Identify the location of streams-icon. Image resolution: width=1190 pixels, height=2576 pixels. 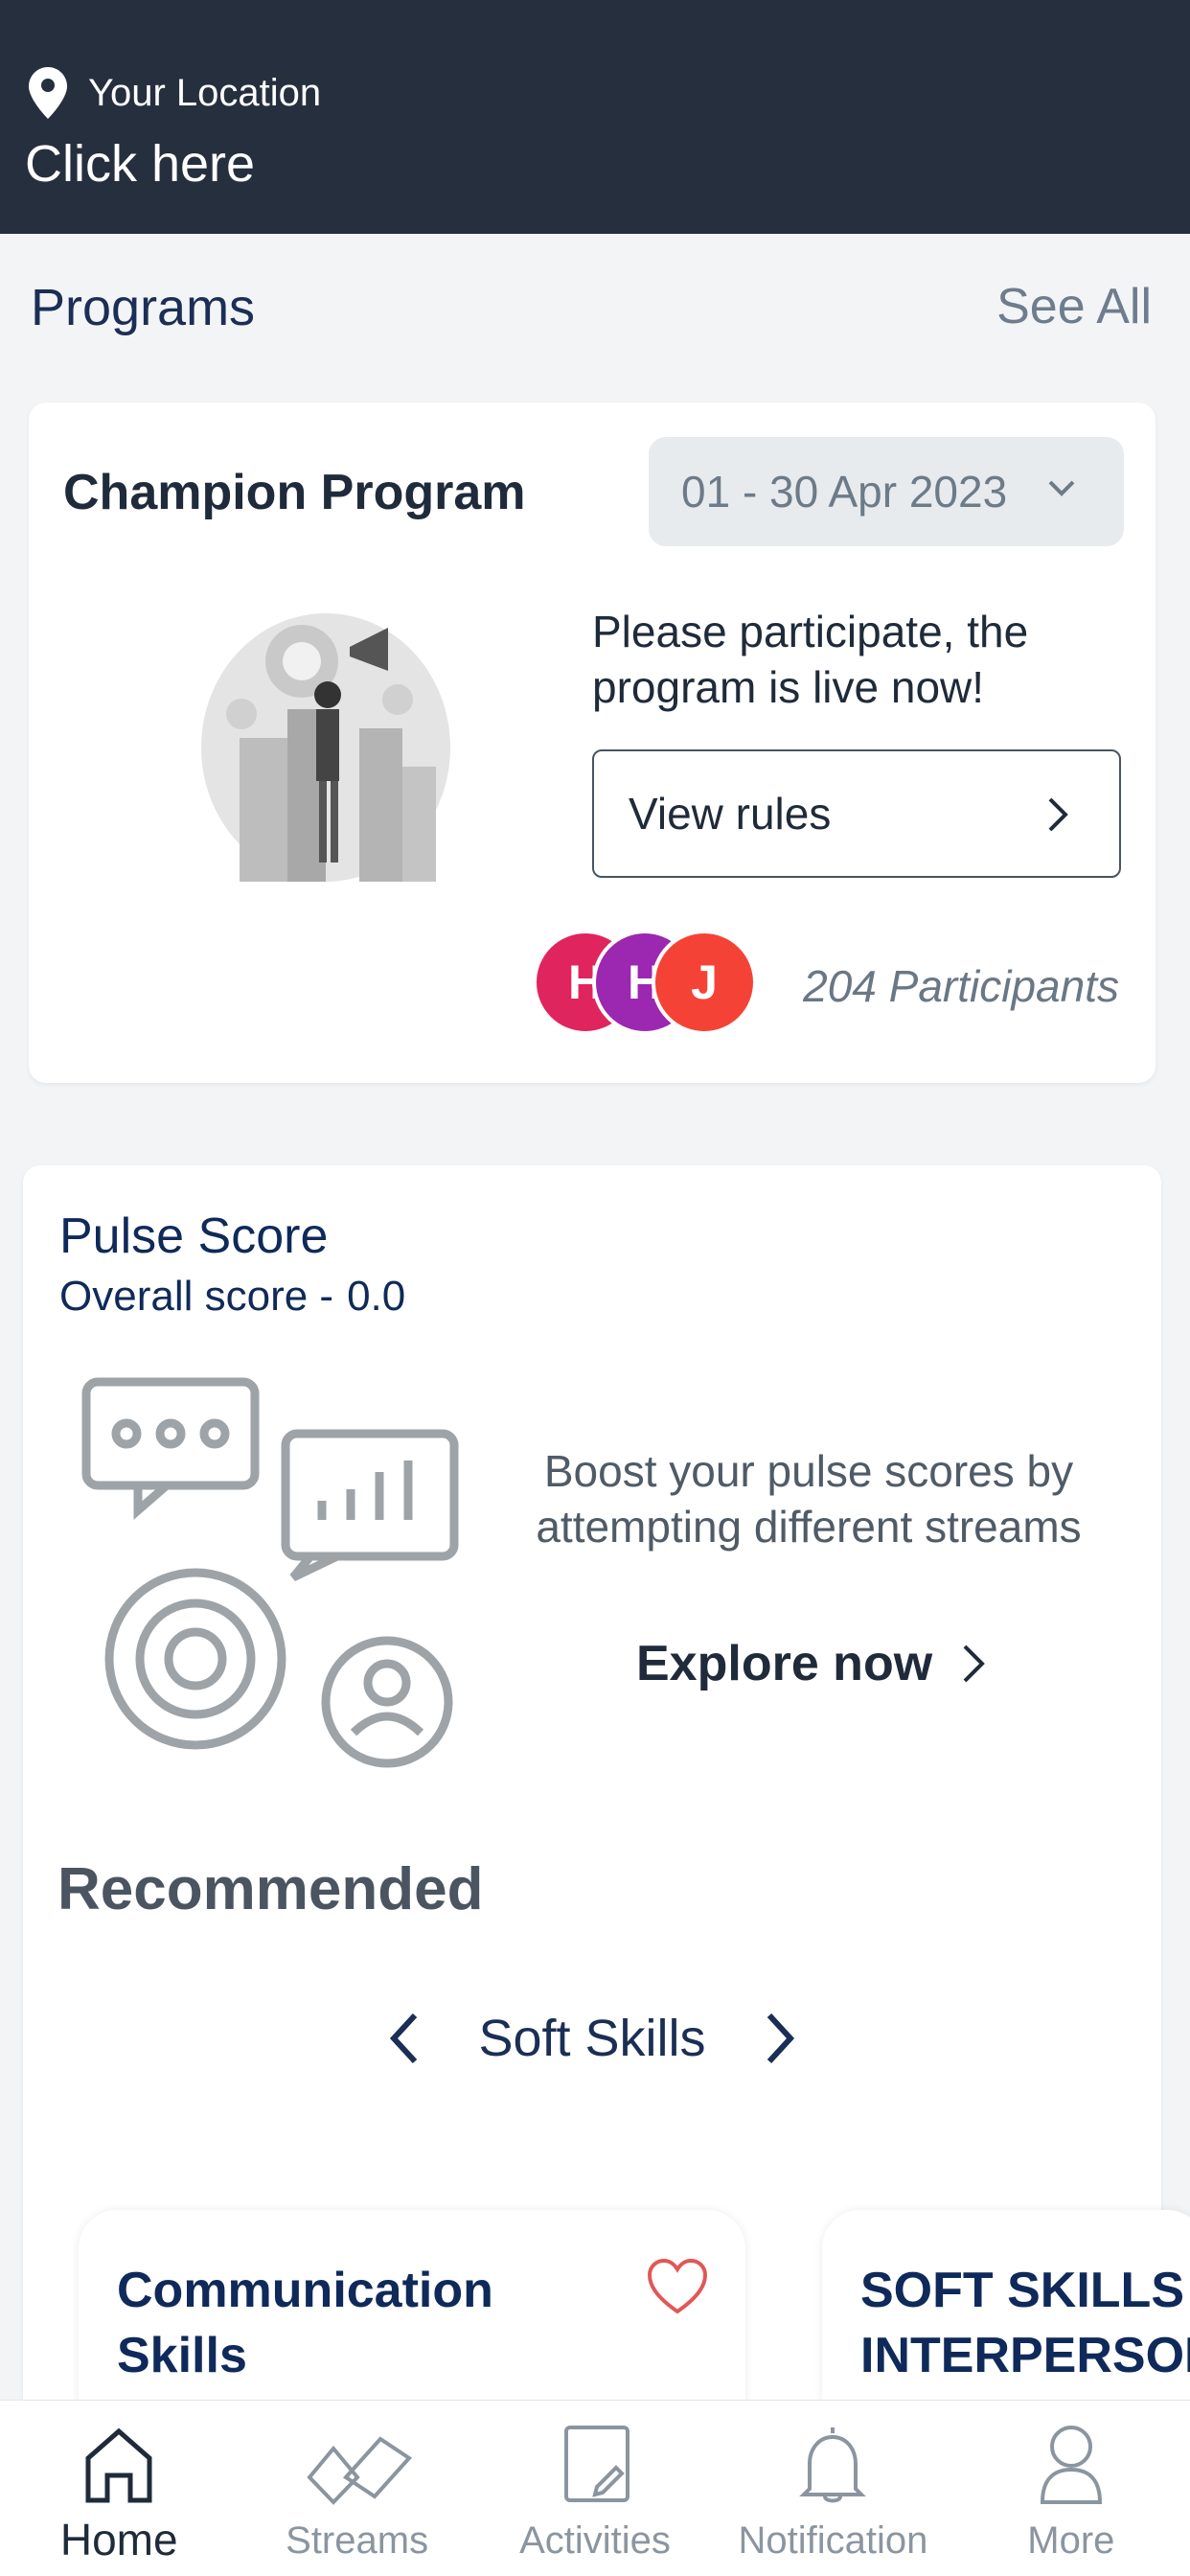
(359, 2470).